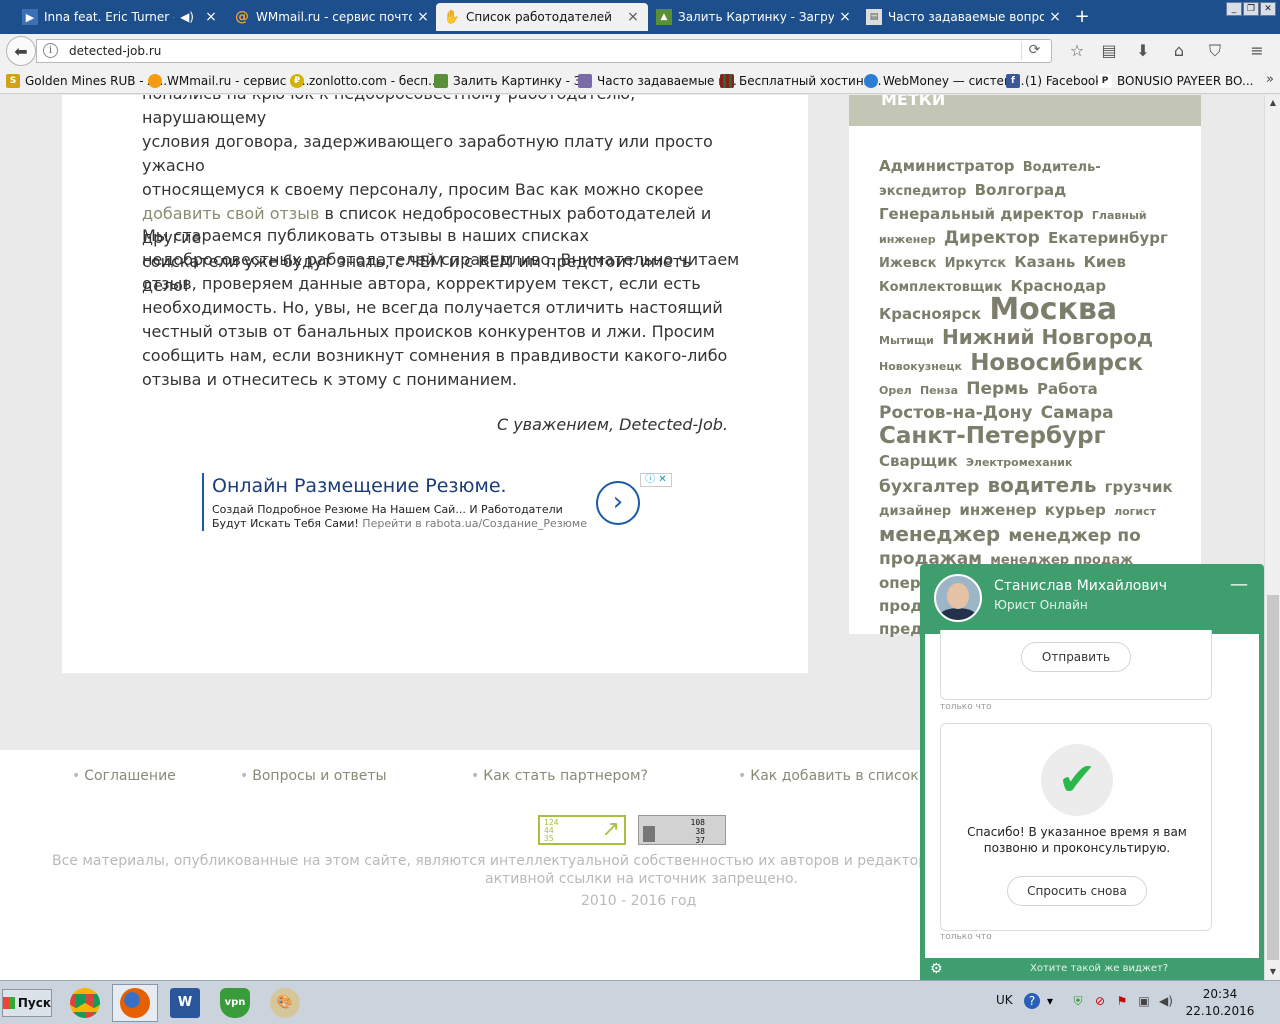 The height and width of the screenshot is (1024, 1280). I want to click on ad-title: Онлайн Размещение Резюме., so click(359, 486).